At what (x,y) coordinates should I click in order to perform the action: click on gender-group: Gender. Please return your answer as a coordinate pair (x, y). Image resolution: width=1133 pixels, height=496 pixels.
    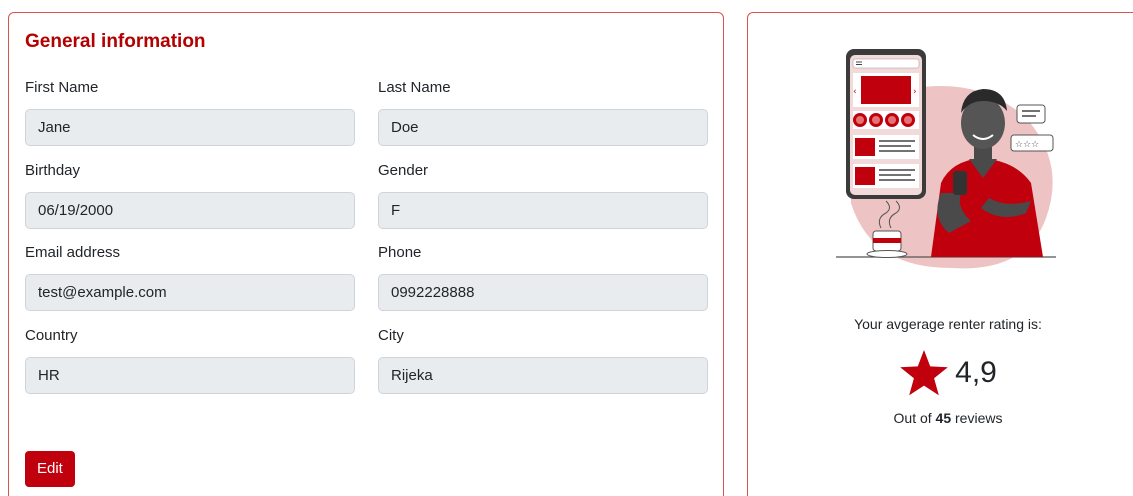
    Looking at the image, I should click on (543, 194).